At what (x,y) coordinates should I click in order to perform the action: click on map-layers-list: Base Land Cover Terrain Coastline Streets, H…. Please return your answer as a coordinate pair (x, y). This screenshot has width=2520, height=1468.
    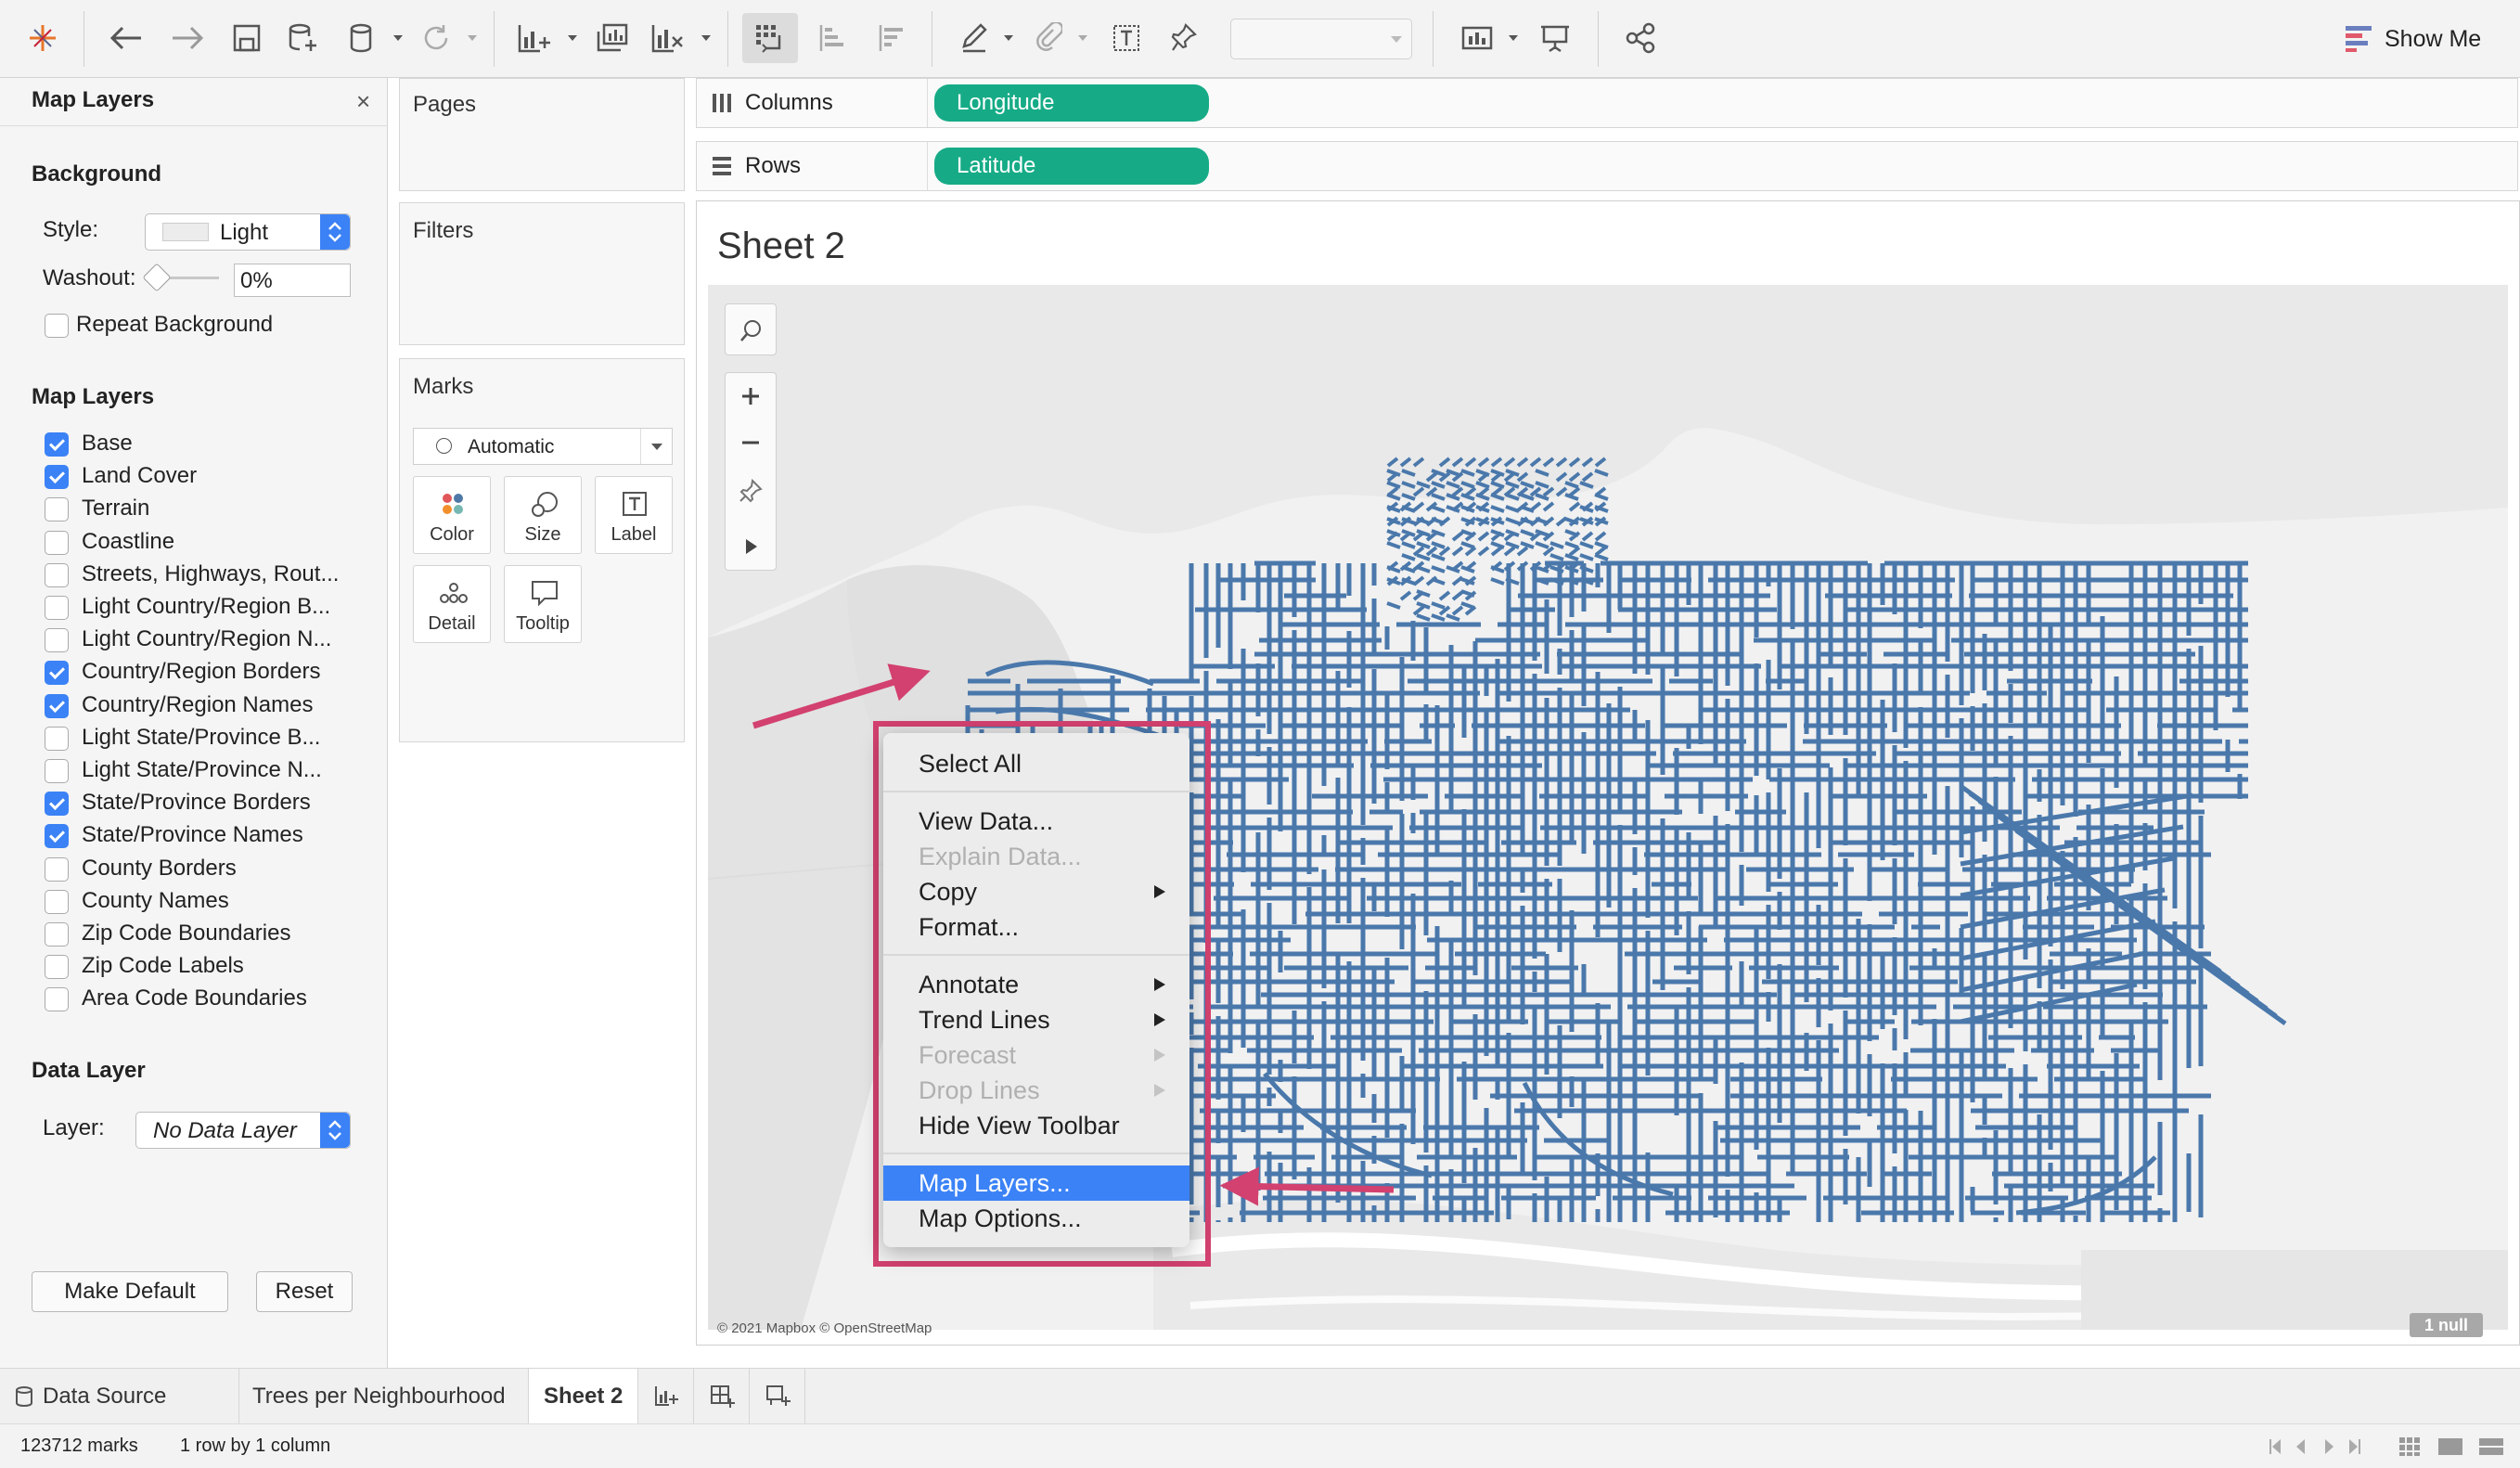
    Looking at the image, I should click on (194, 758).